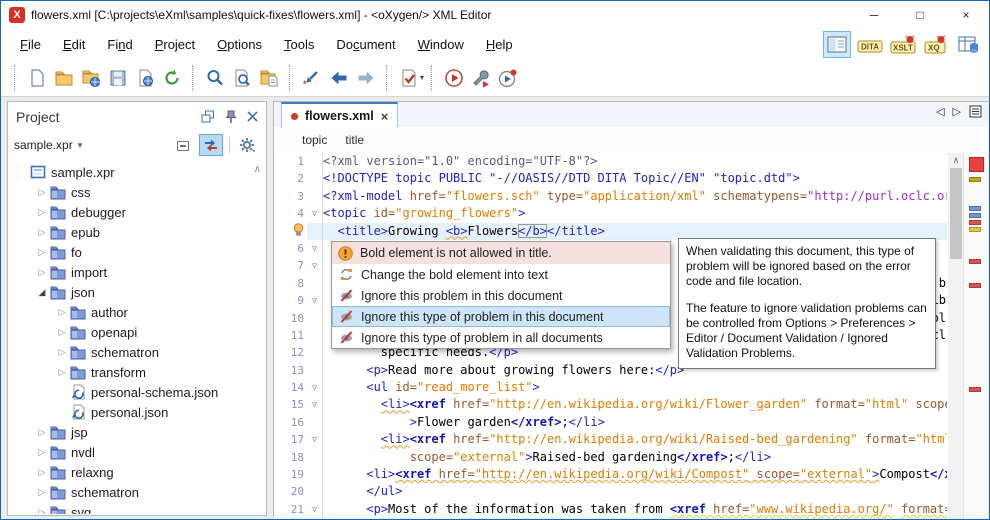 This screenshot has width=990, height=520. Describe the element at coordinates (214, 77) in the screenshot. I see `search-button` at that location.